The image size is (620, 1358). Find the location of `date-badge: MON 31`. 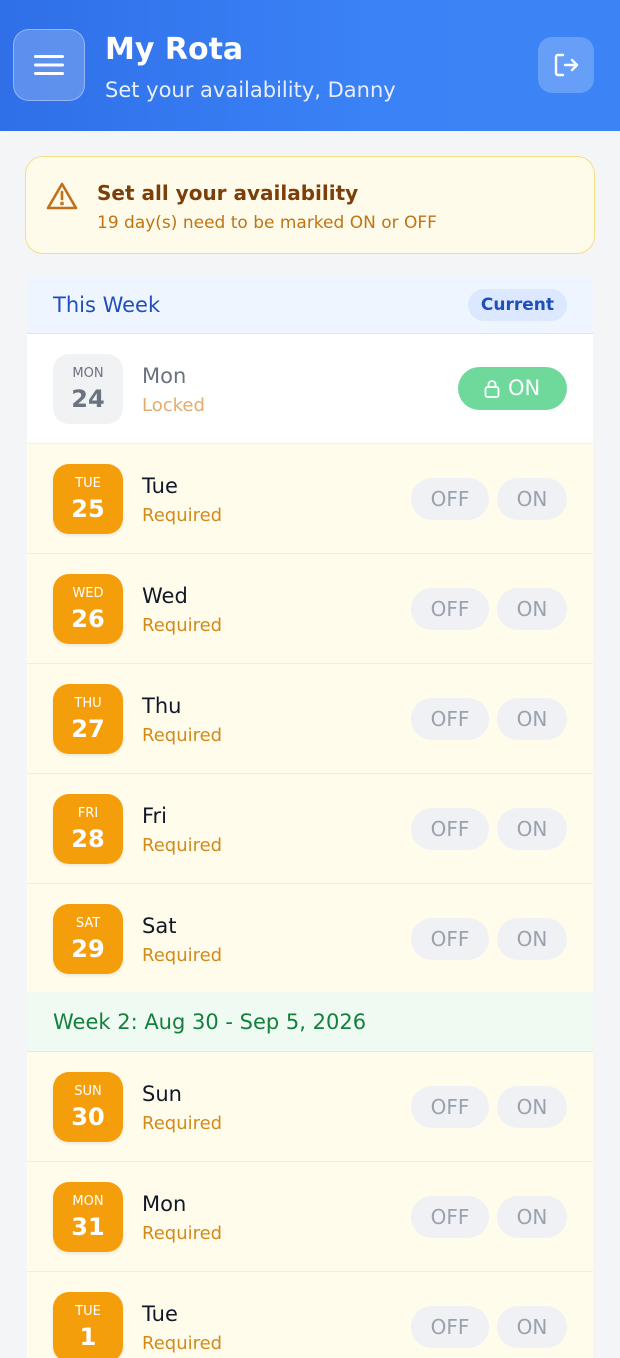

date-badge: MON 31 is located at coordinates (88, 1217).